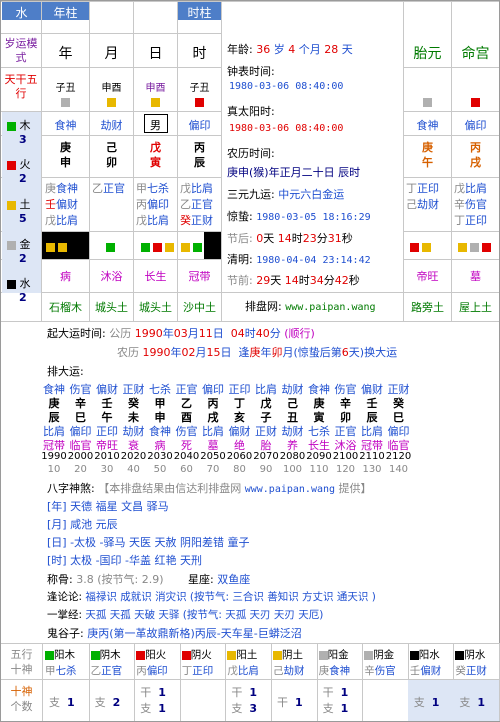 The width and height of the screenshot is (500, 722). What do you see at coordinates (334, 663) in the screenshot?
I see `bottom-element-cell: 阳金 庚食神` at bounding box center [334, 663].